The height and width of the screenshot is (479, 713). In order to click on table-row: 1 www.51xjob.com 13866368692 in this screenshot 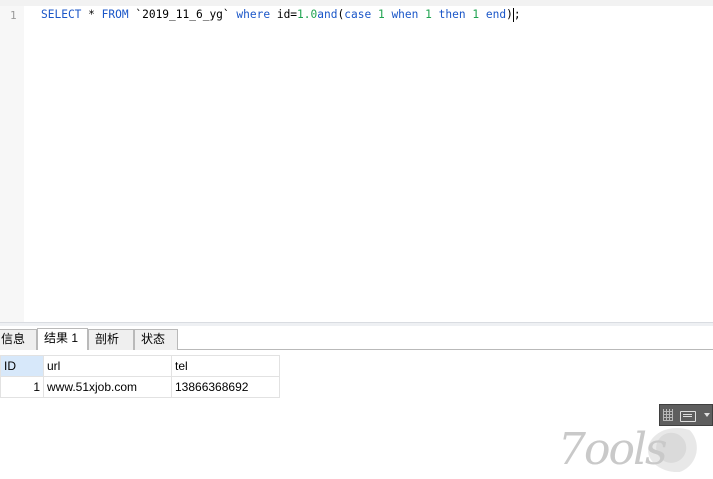, I will do `click(140, 387)`.